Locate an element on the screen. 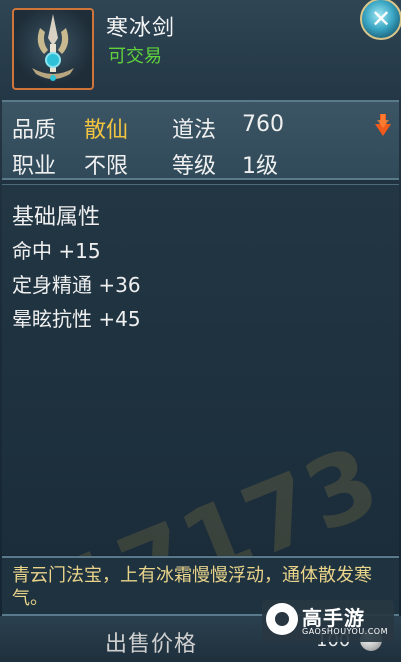 The width and height of the screenshot is (401, 662). attribute-row: 定身精通 +36 is located at coordinates (76, 285).